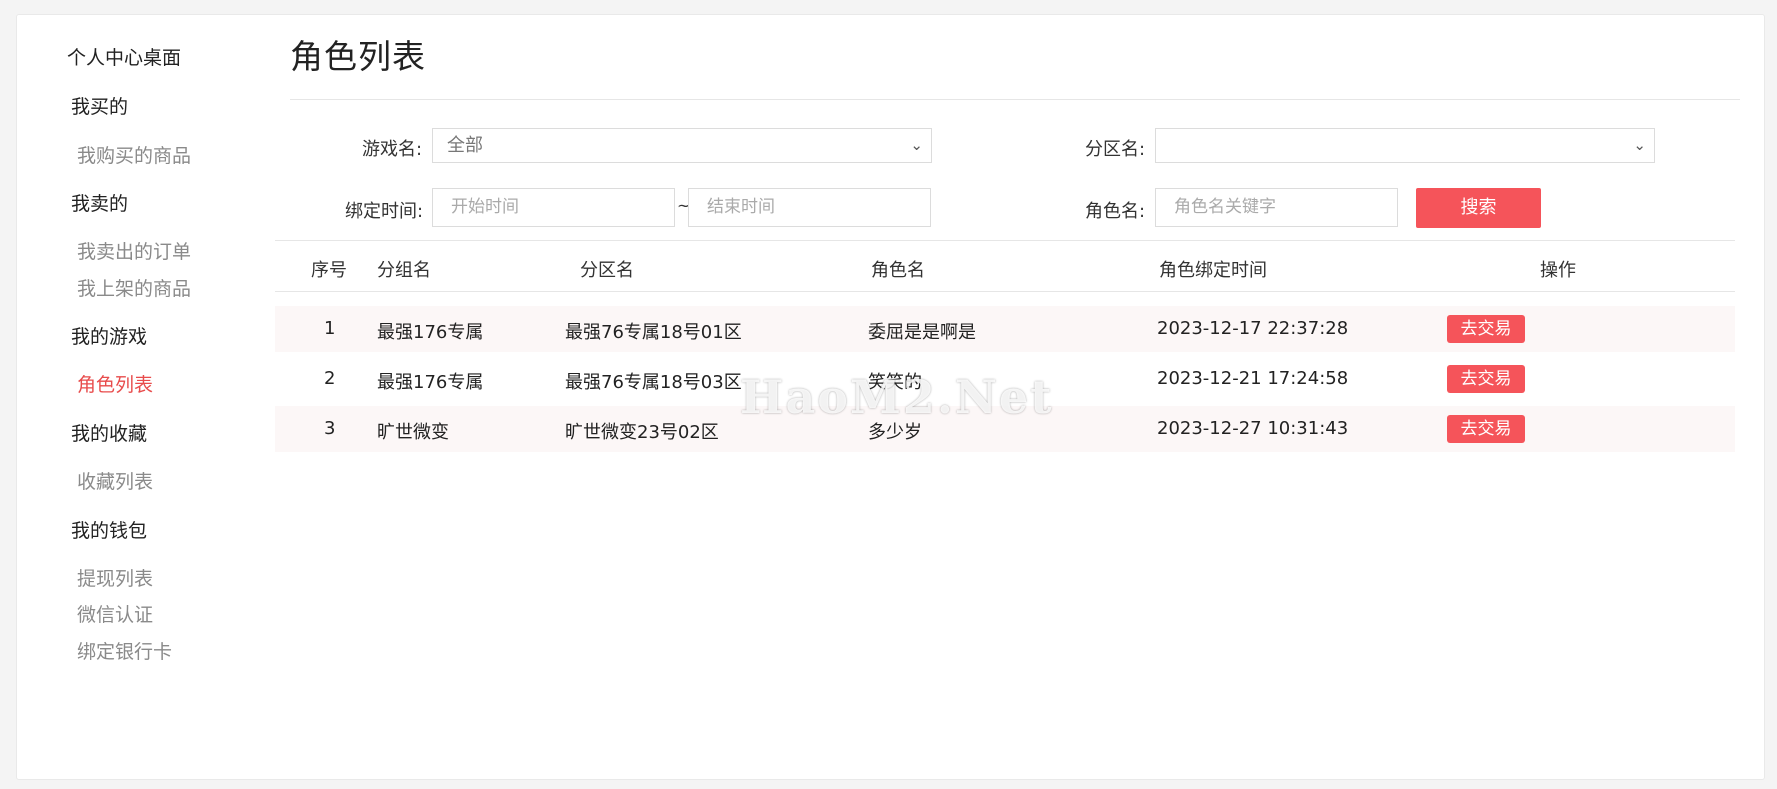  I want to click on col-header-bind-time: 角色绑定时间, so click(1213, 270).